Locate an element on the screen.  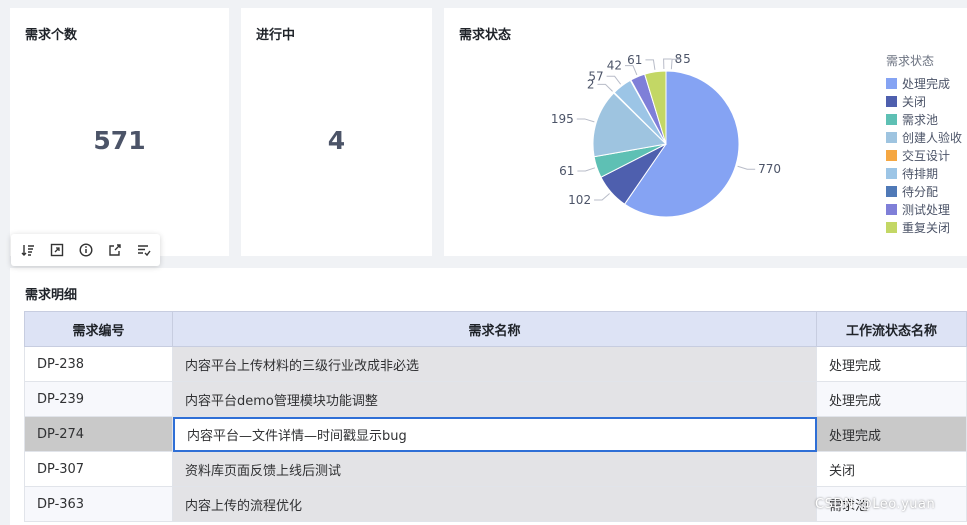
legend-label: 重复关闭 is located at coordinates (926, 227).